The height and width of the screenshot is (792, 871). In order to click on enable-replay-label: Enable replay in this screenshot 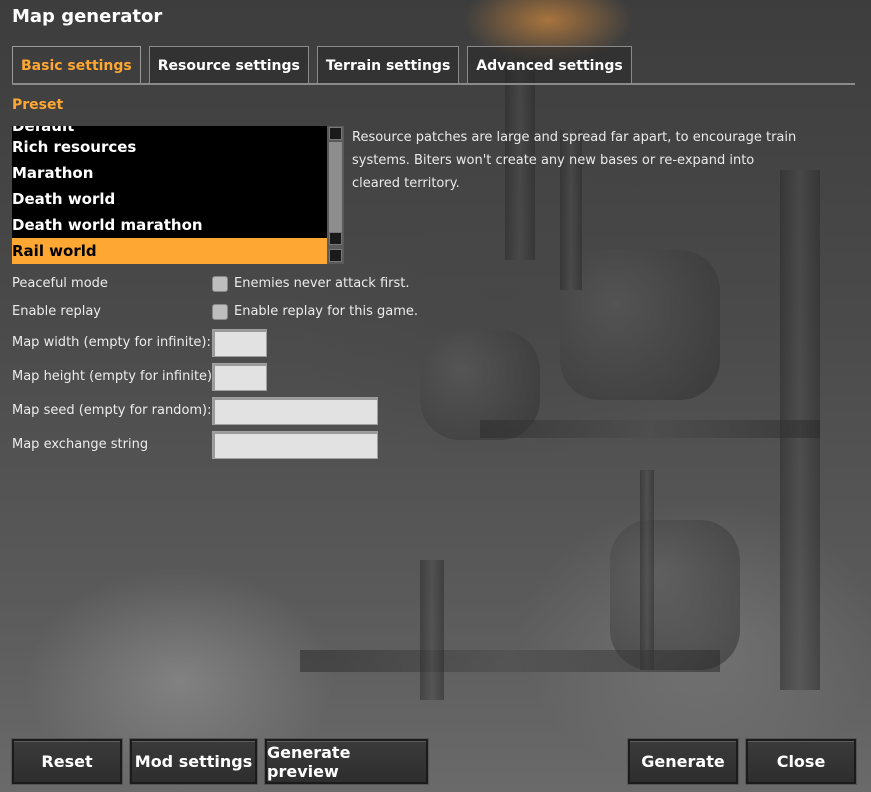, I will do `click(56, 311)`.